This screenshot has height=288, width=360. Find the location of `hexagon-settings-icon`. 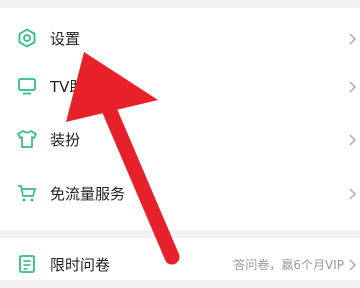

hexagon-settings-icon is located at coordinates (27, 38).